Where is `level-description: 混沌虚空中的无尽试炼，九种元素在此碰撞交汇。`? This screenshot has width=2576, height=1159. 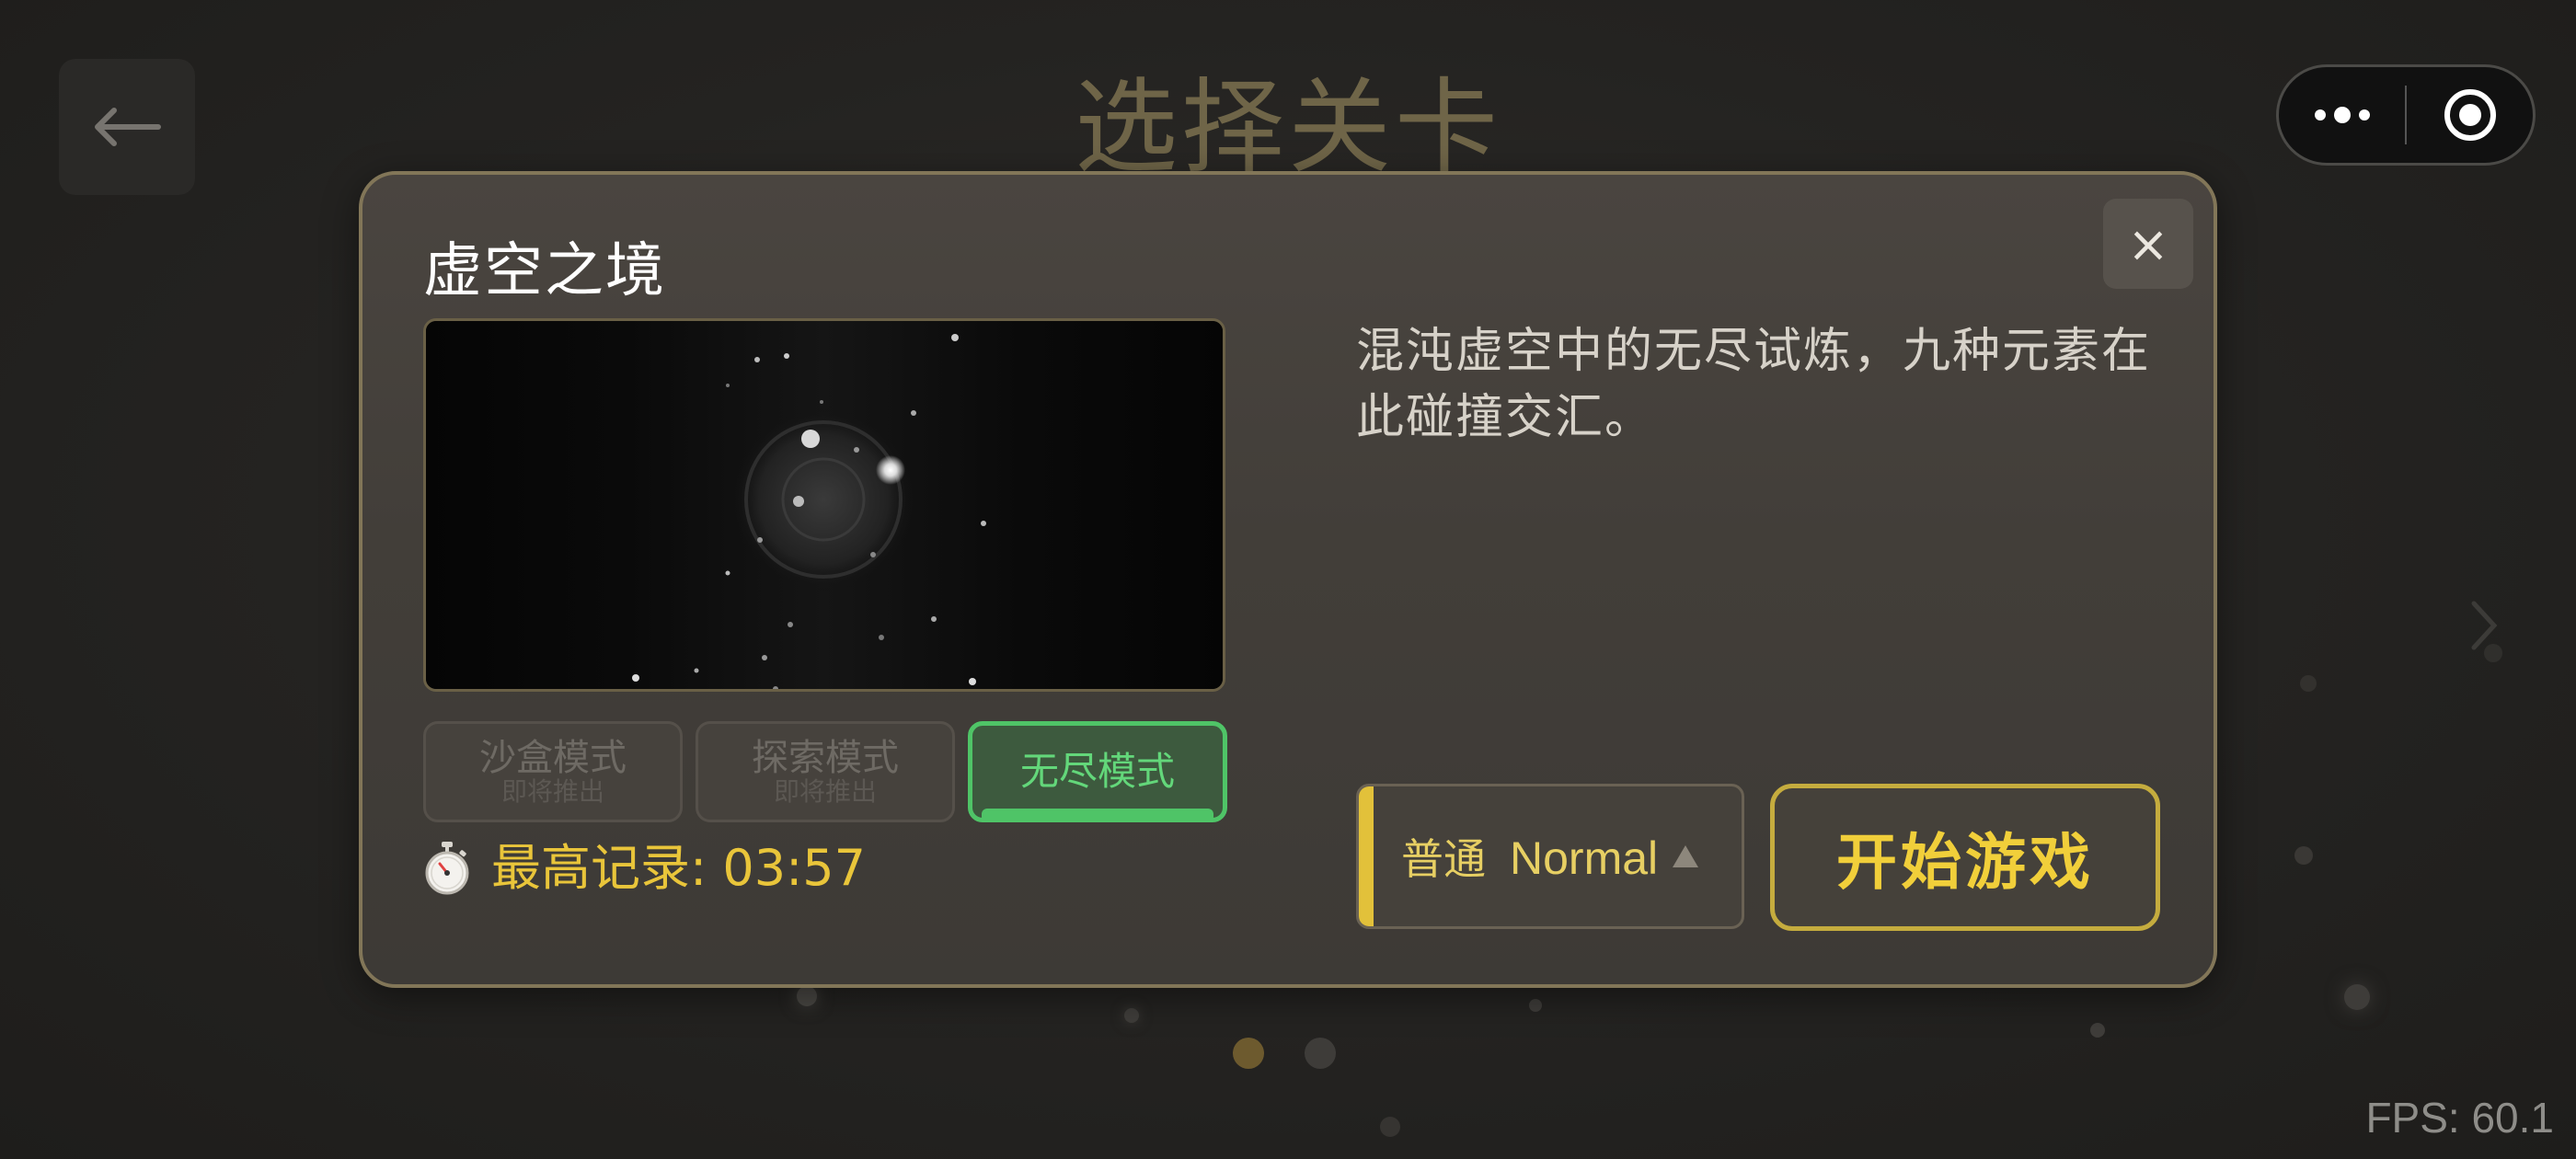
level-description: 混沌虚空中的无尽试炼，九种元素在此碰撞交汇。 is located at coordinates (1754, 384).